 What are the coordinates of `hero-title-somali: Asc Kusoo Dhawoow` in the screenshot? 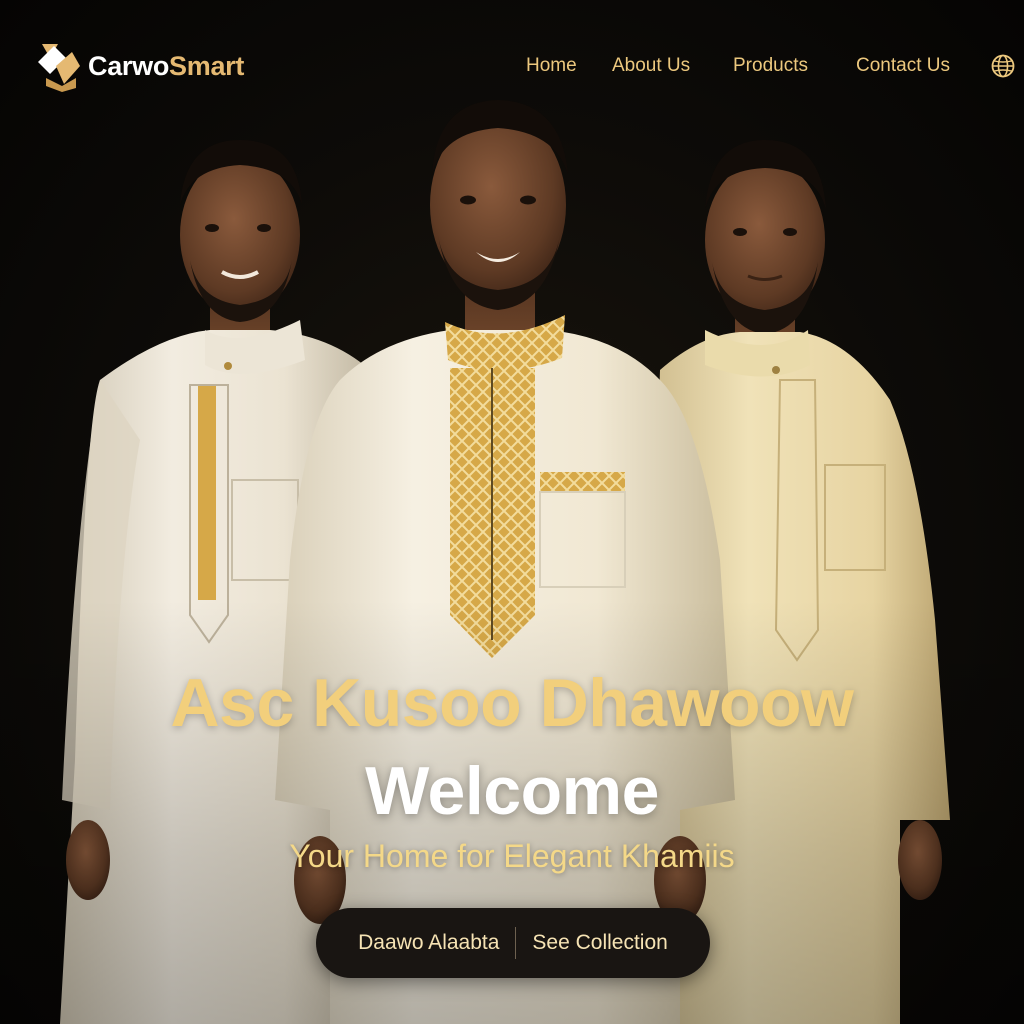 It's located at (512, 703).